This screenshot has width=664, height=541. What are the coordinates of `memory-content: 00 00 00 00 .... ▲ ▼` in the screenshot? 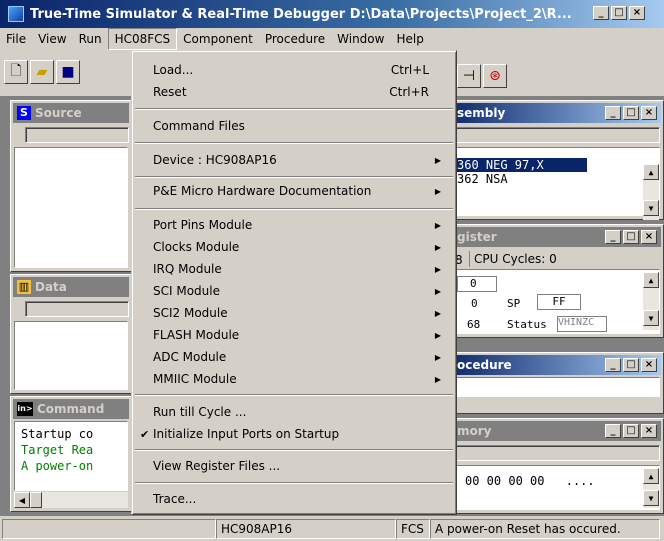 It's located at (552, 487).